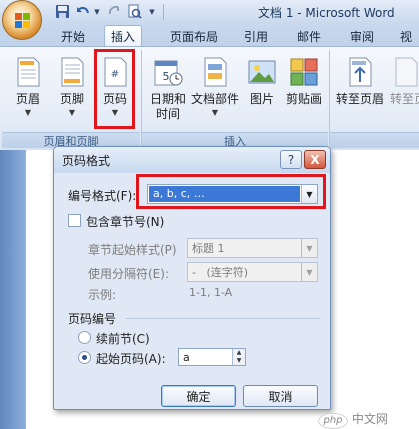 The image size is (419, 429). Describe the element at coordinates (291, 159) in the screenshot. I see `help-button: ?` at that location.